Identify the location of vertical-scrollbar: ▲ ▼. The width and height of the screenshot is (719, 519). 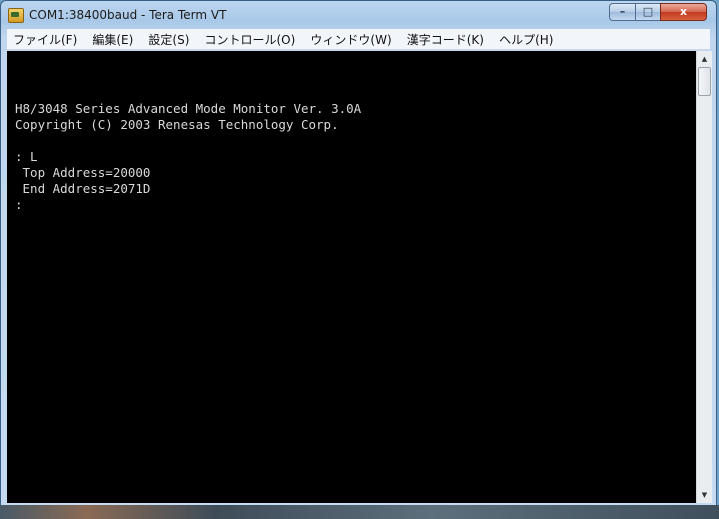
(704, 277).